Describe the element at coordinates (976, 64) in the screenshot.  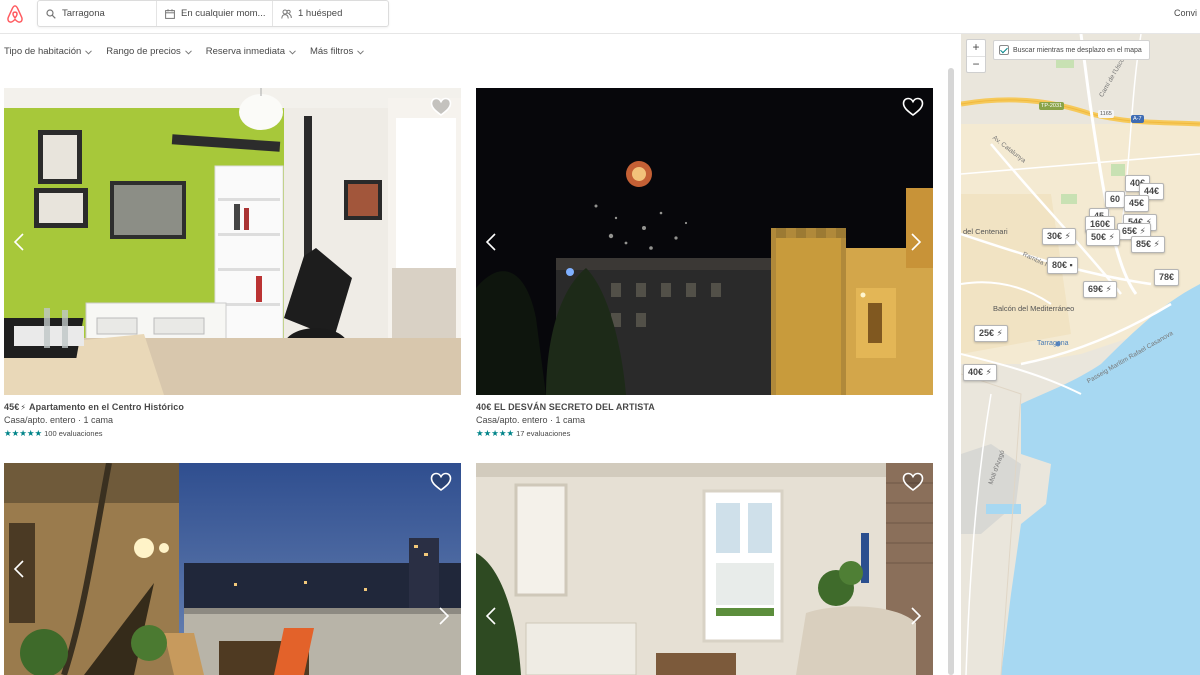
I see `zoom-out-button: −` at that location.